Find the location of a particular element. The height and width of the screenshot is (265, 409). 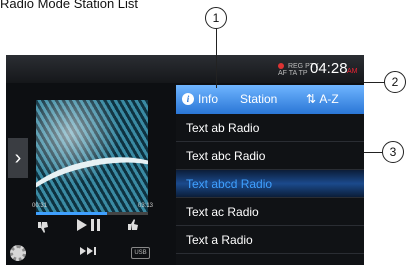

skip-next-icon is located at coordinates (88, 251).